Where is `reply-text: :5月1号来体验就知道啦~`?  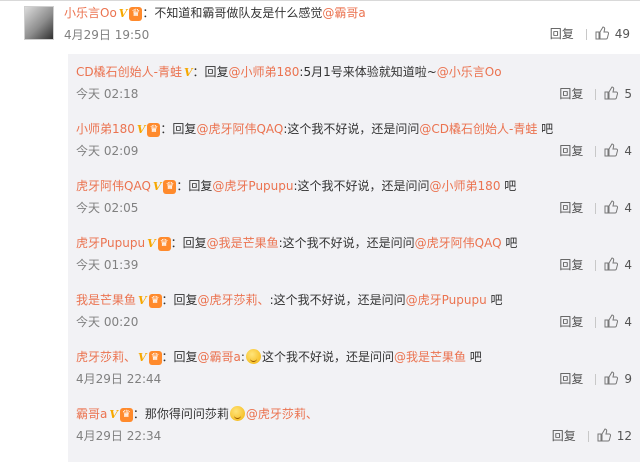
reply-text: :5月1号来体验就知道啦~ is located at coordinates (368, 72).